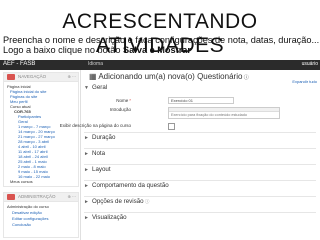  I want to click on section-comportamento-label: Comportamento da questão, so click(130, 185).